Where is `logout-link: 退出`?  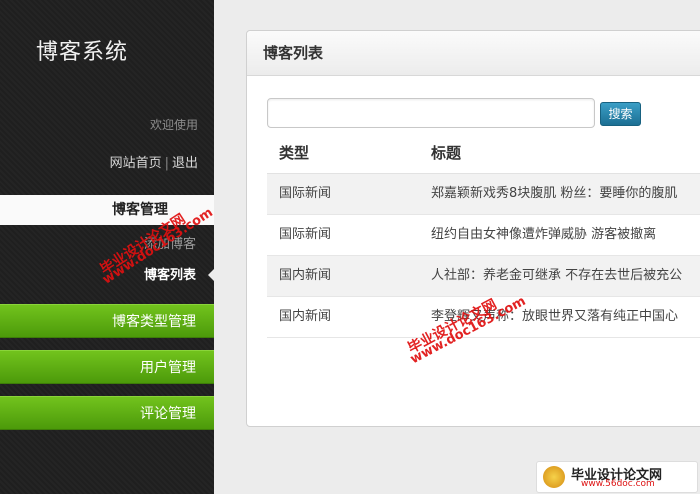
logout-link: 退出 is located at coordinates (185, 163).